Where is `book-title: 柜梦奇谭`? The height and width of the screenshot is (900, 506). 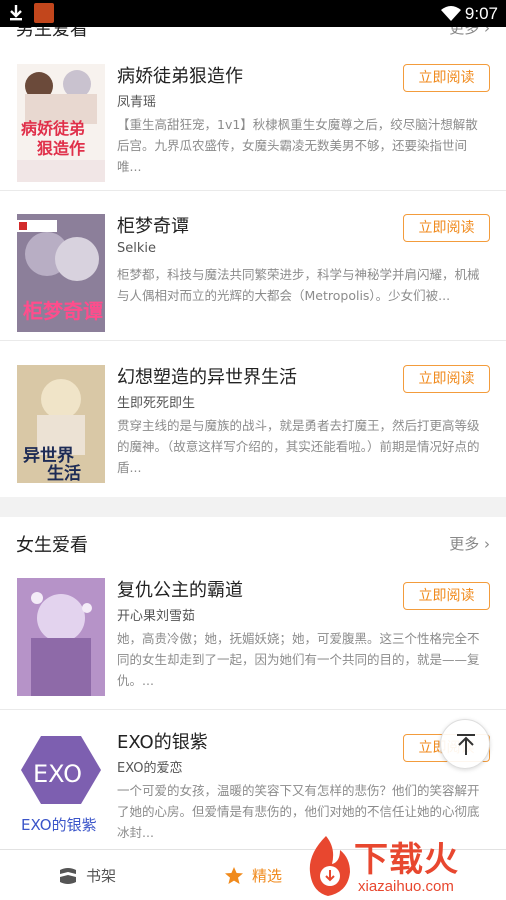 book-title: 柜梦奇谭 is located at coordinates (153, 225).